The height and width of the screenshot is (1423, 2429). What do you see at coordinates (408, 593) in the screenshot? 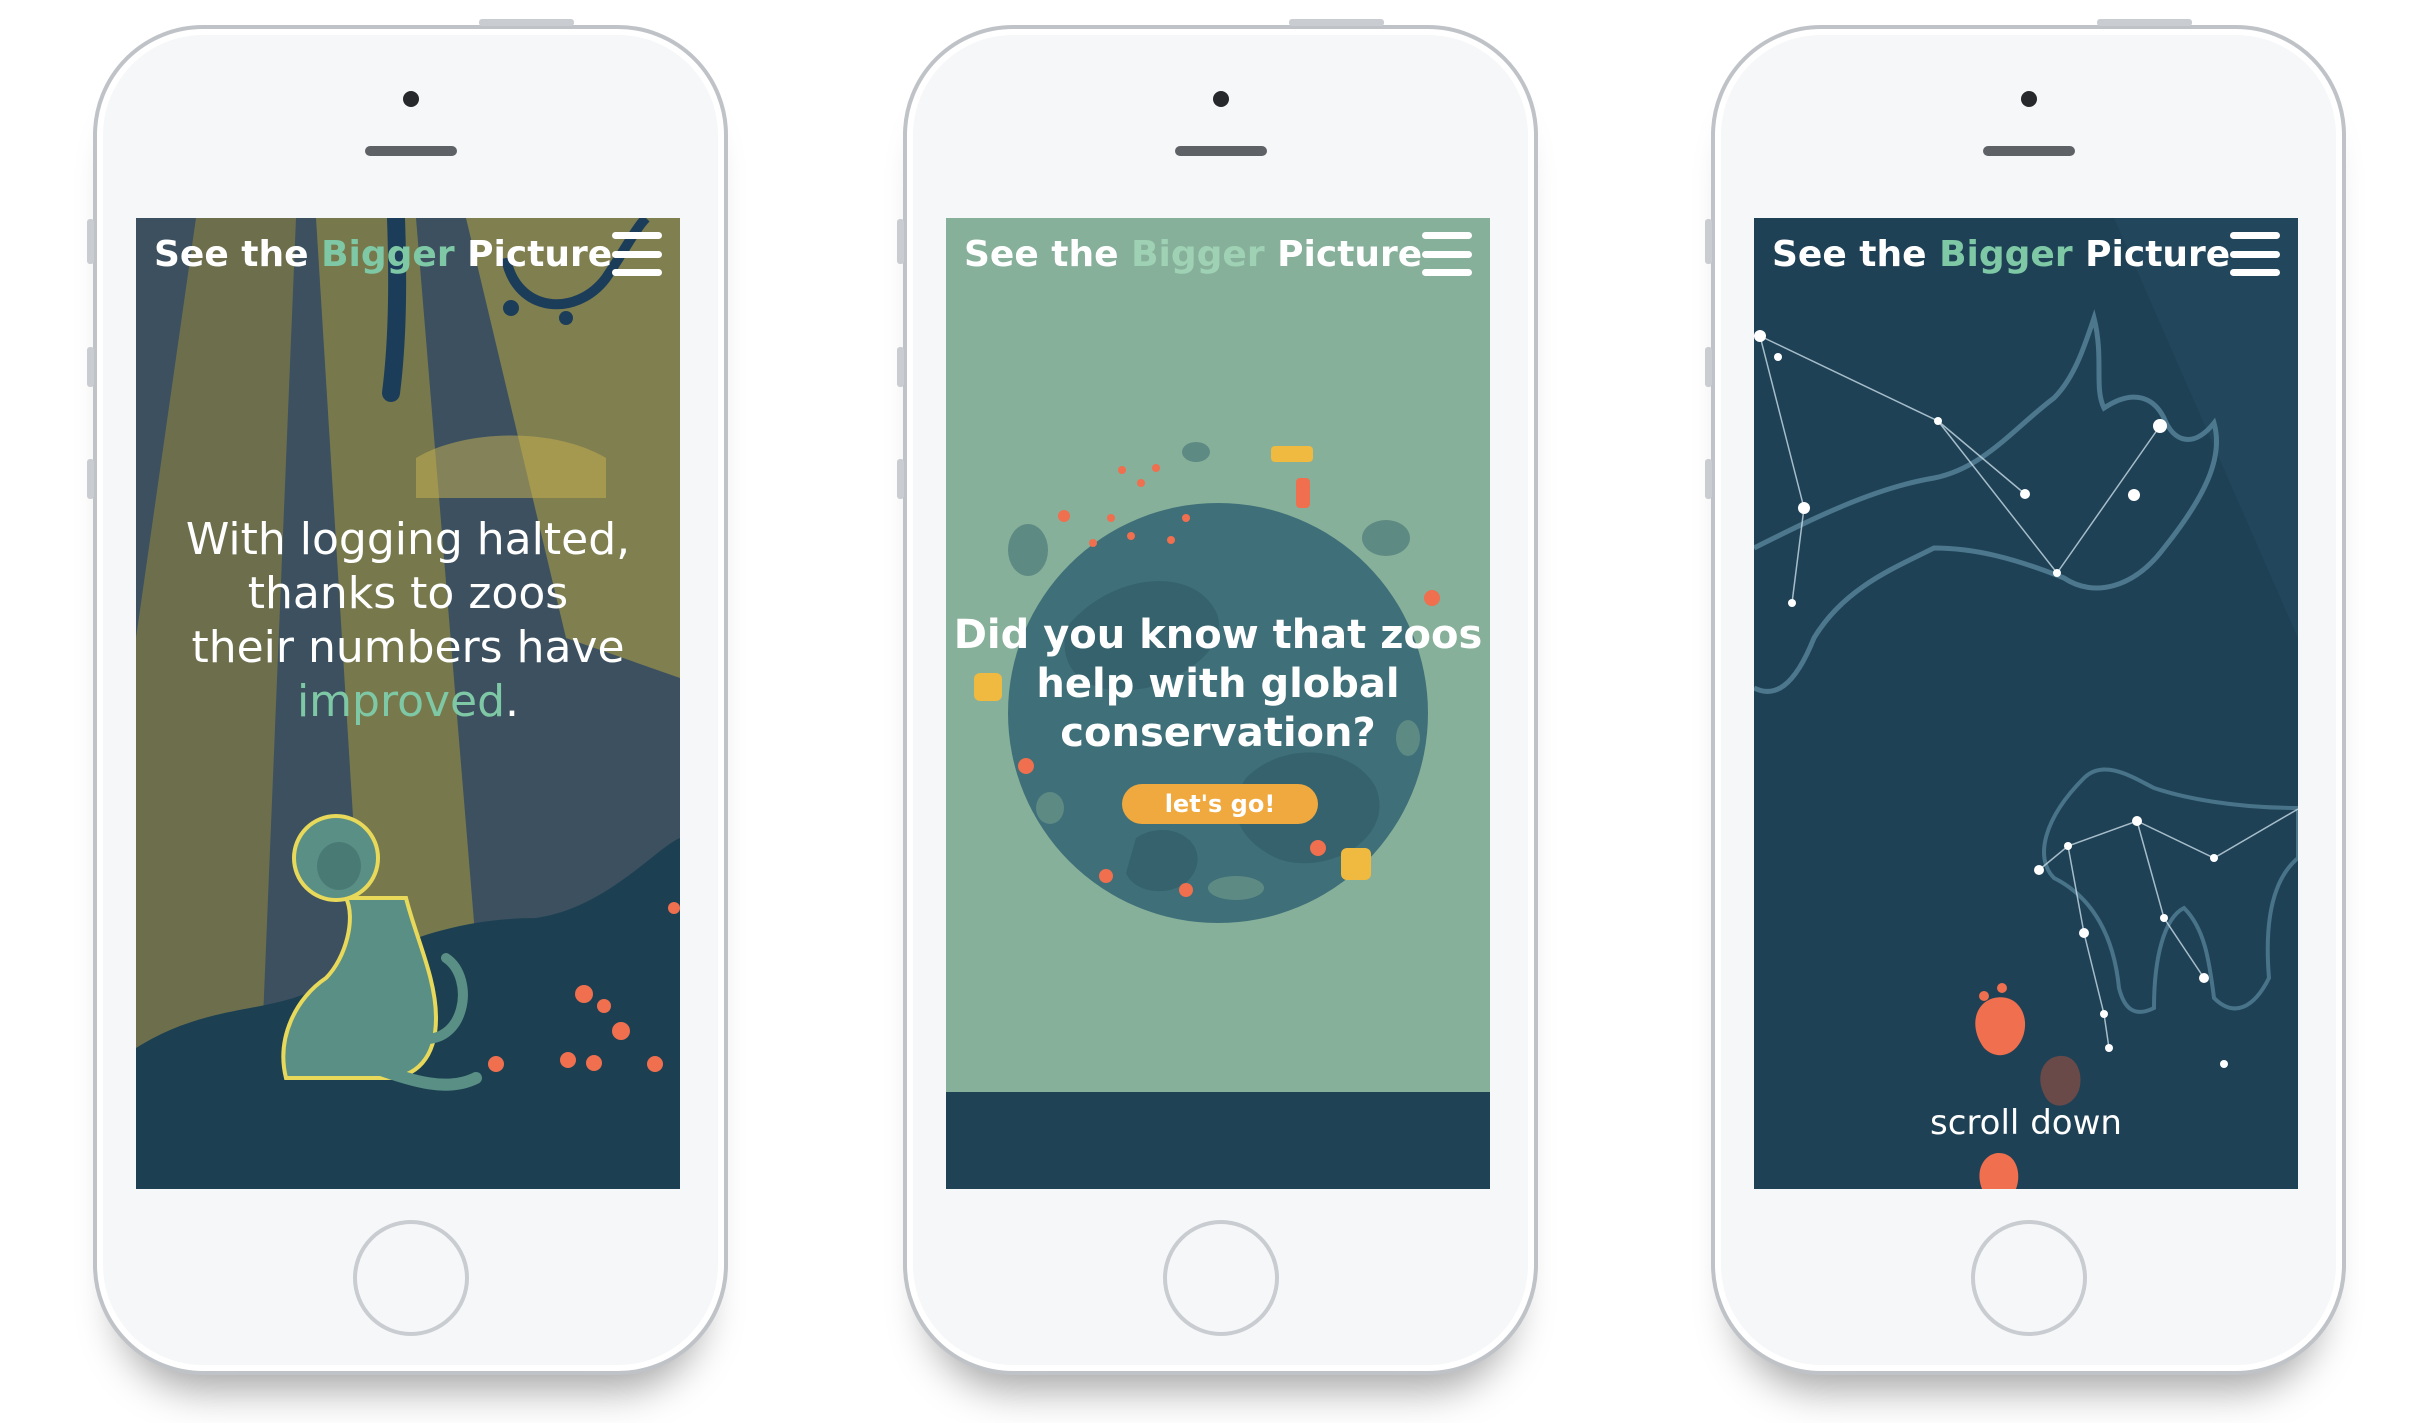
I see `message-line: thanks to zoos` at bounding box center [408, 593].